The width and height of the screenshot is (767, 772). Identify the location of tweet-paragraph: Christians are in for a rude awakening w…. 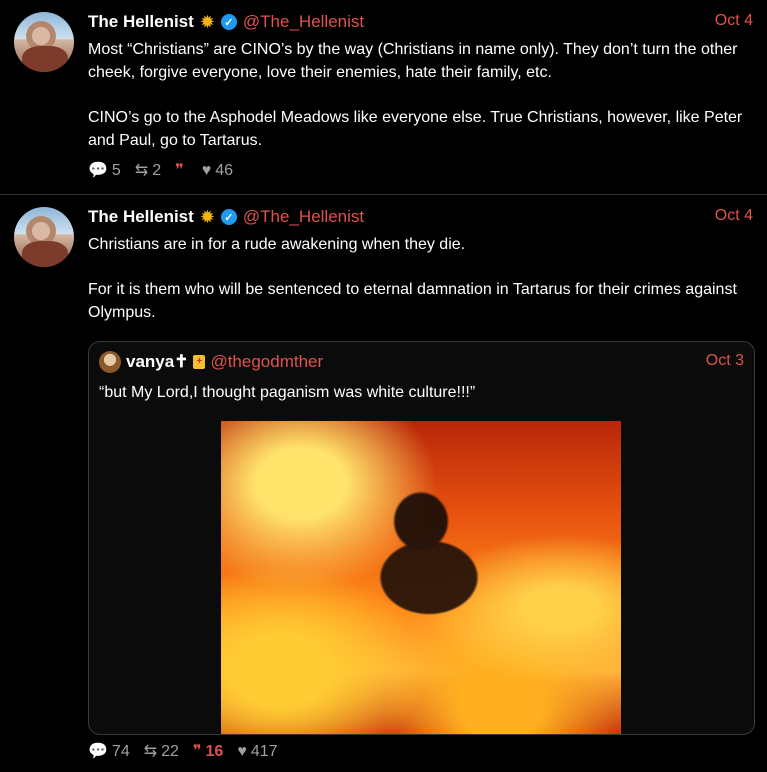
(277, 244).